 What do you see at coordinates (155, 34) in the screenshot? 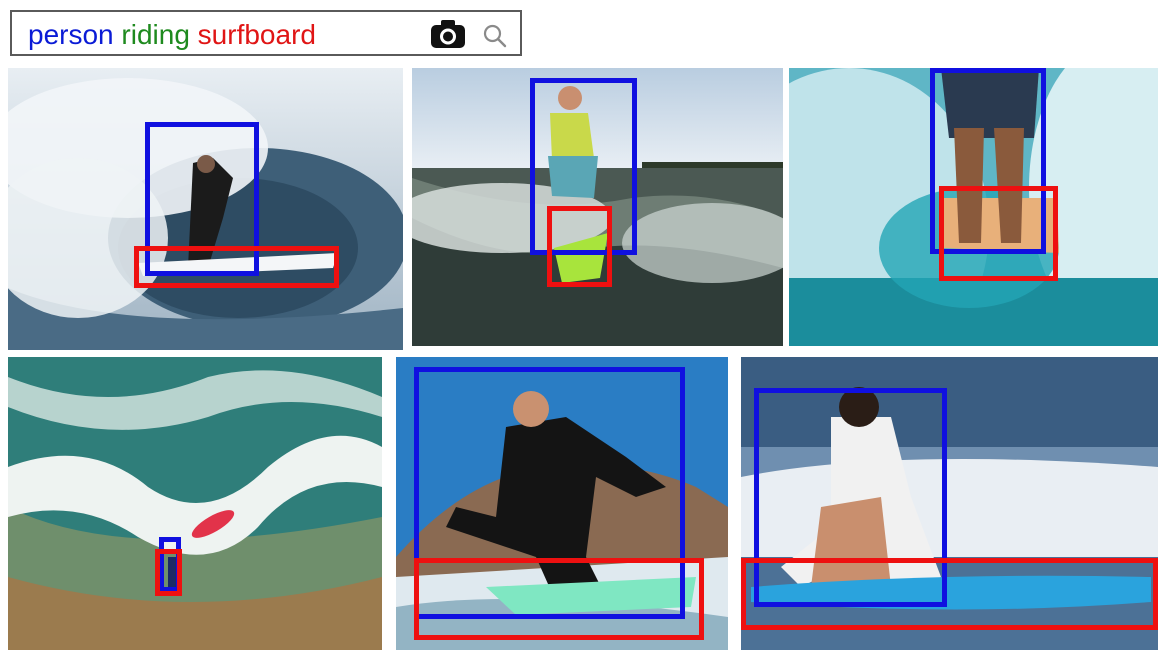
I see `query-term-riding: riding` at bounding box center [155, 34].